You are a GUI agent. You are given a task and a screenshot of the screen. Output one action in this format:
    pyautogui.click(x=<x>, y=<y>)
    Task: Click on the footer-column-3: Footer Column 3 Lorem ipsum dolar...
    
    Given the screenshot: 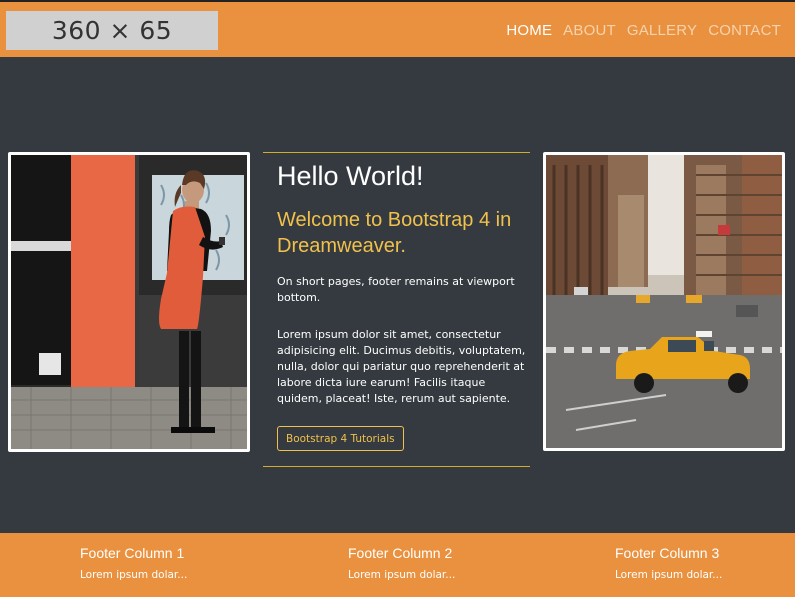 What is the action you would take?
    pyautogui.click(x=705, y=563)
    